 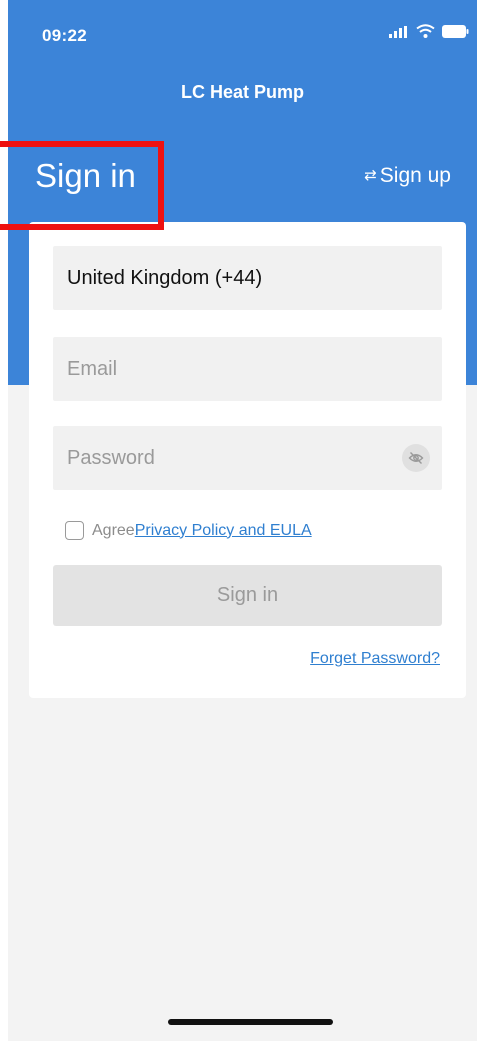 I want to click on password-field, so click(x=247, y=458).